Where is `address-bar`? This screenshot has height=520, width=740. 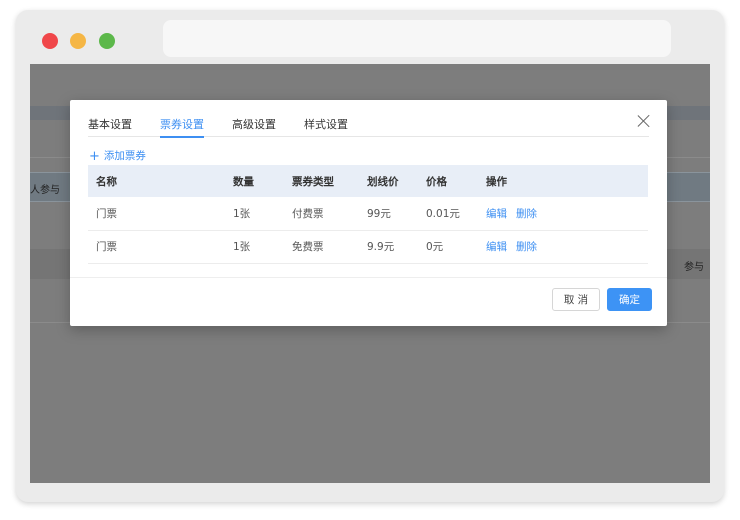 address-bar is located at coordinates (417, 38).